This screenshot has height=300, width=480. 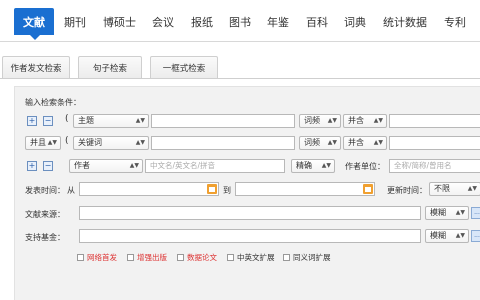 What do you see at coordinates (38, 142) in the screenshot?
I see `bool-select-2-value: 并且` at bounding box center [38, 142].